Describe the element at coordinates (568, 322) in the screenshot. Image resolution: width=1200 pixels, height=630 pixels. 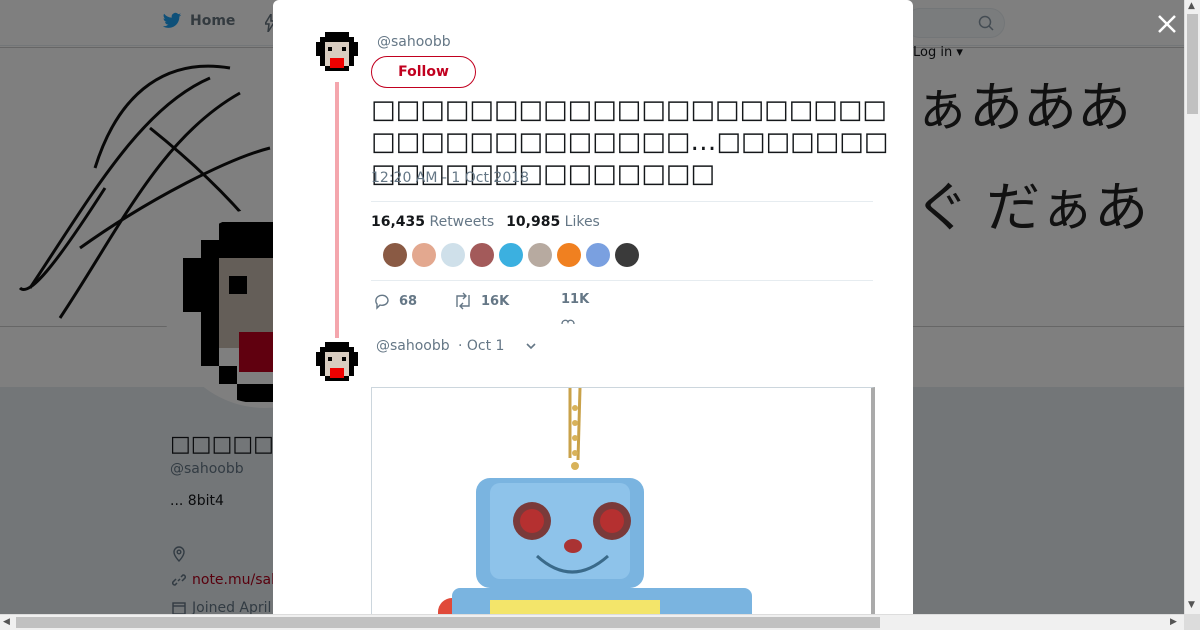
I see `heart-icon` at that location.